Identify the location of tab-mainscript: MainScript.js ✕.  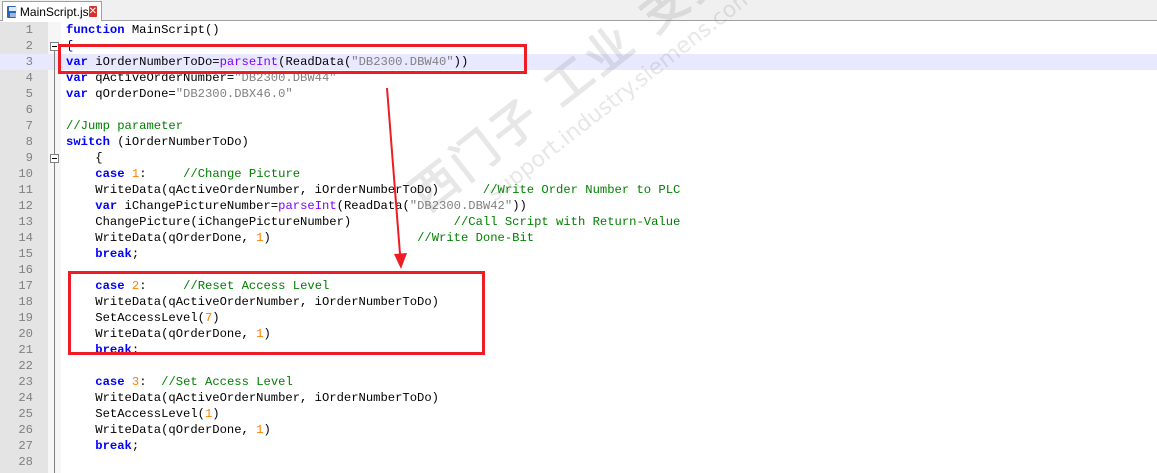
(52, 11).